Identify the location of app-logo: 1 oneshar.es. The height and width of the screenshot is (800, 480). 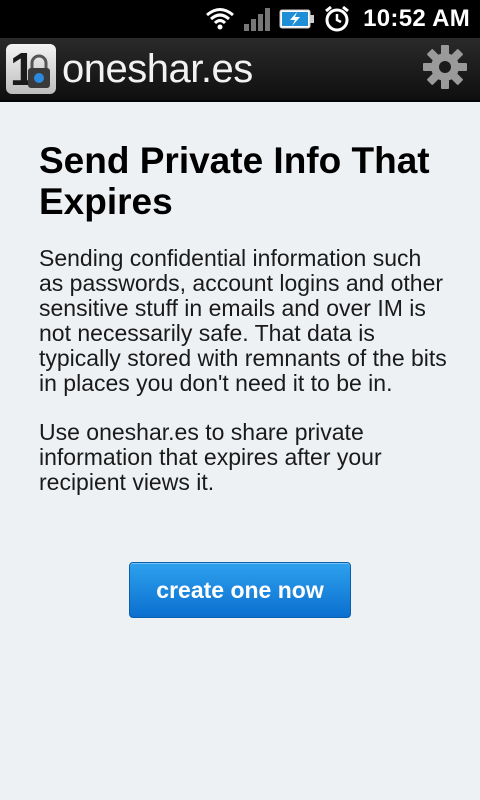
(129, 69).